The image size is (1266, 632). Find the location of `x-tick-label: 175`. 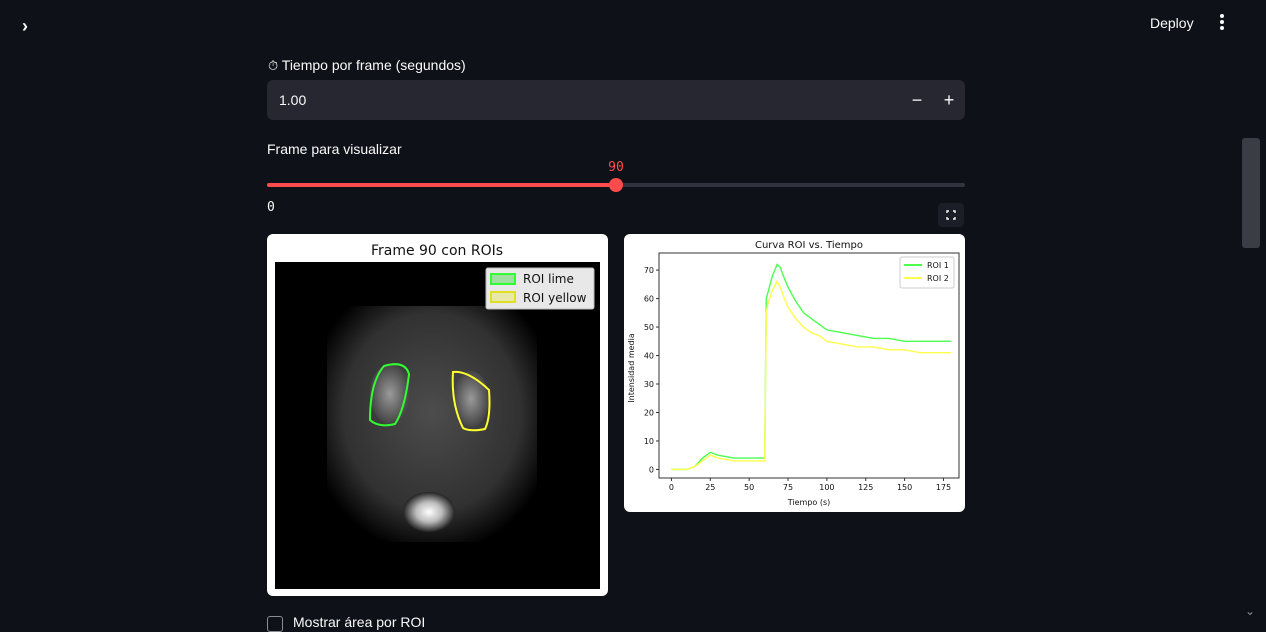

x-tick-label: 175 is located at coordinates (943, 487).